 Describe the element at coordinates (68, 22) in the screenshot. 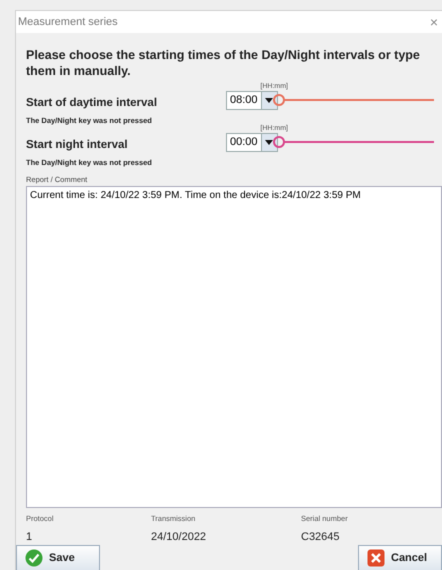

I see `window-title: Measurement series` at that location.